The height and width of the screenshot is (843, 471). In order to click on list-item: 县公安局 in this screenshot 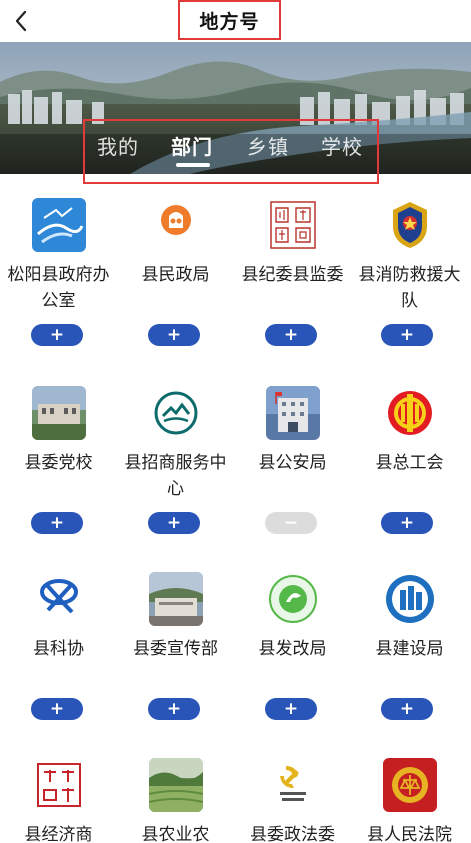, I will do `click(292, 444)`.